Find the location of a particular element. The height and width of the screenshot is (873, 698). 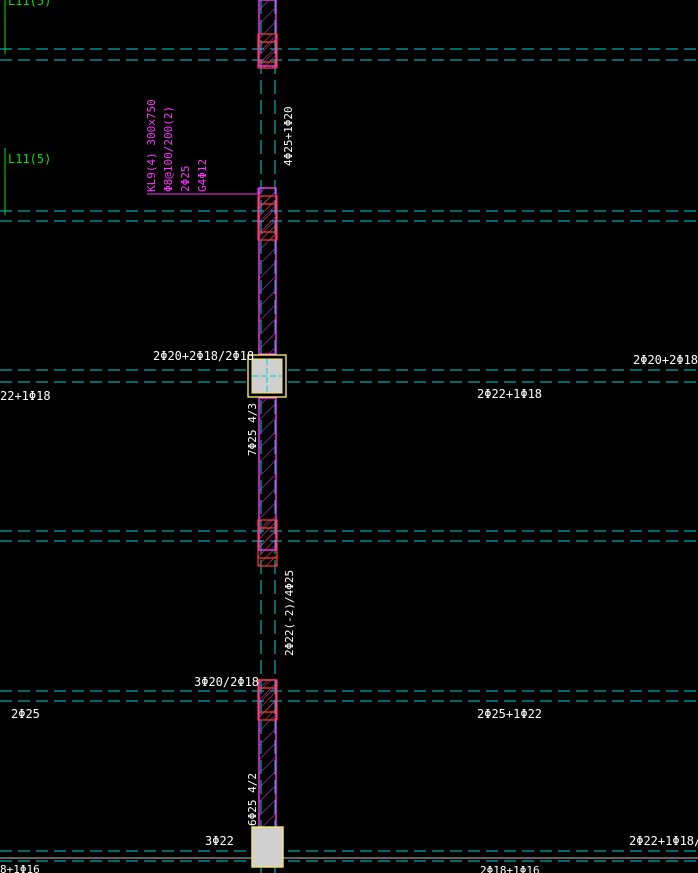

l11-label-top: L11(5) is located at coordinates (29, 4).